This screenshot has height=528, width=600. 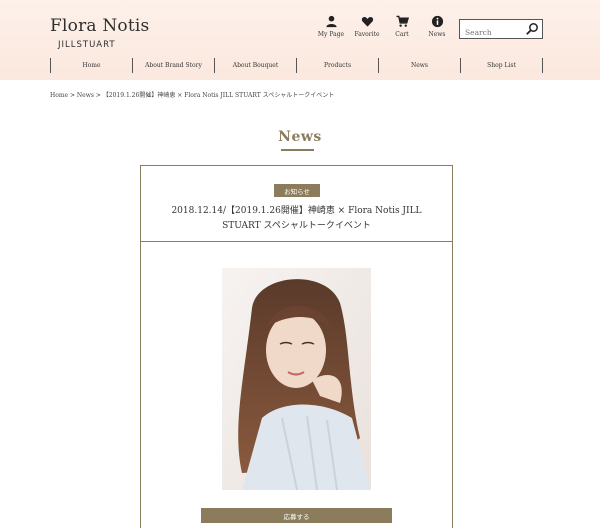 I want to click on favorite-label: Favorite, so click(x=367, y=34).